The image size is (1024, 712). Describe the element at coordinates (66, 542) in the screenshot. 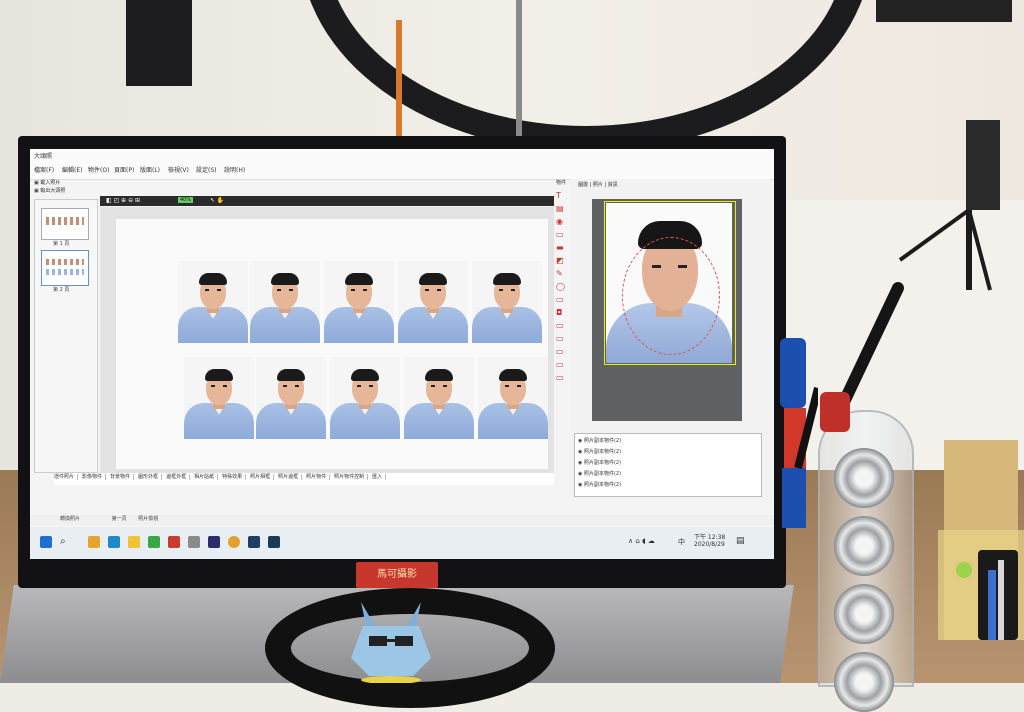

I see `search-icon: ⌕` at that location.